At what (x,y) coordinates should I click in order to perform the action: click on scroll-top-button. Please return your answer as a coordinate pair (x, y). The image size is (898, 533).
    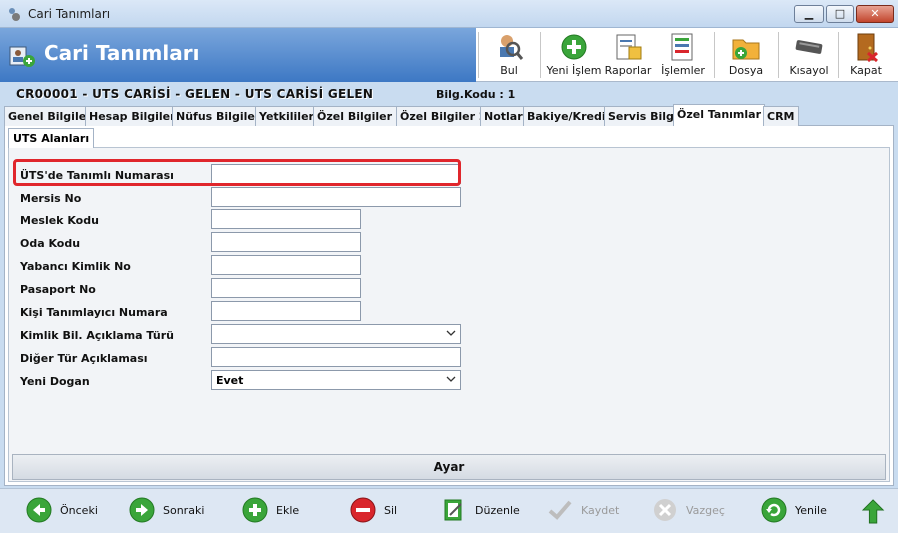
    Looking at the image, I should click on (874, 511).